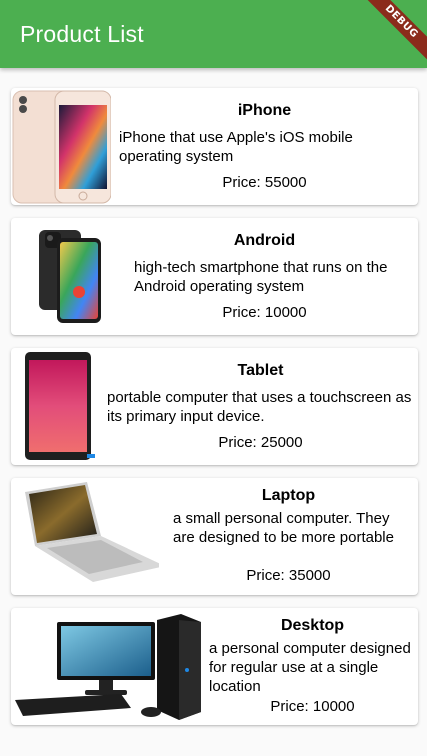 This screenshot has height=756, width=427. Describe the element at coordinates (82, 34) in the screenshot. I see `page-title: Product List` at that location.